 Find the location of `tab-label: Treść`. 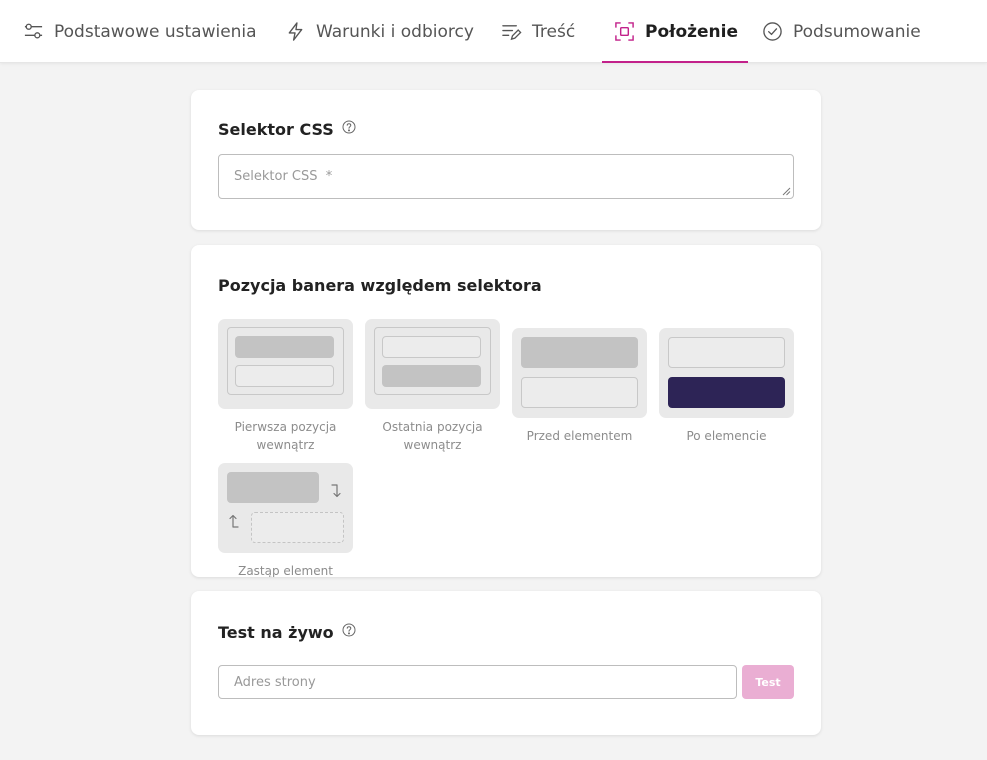

tab-label: Treść is located at coordinates (554, 31).